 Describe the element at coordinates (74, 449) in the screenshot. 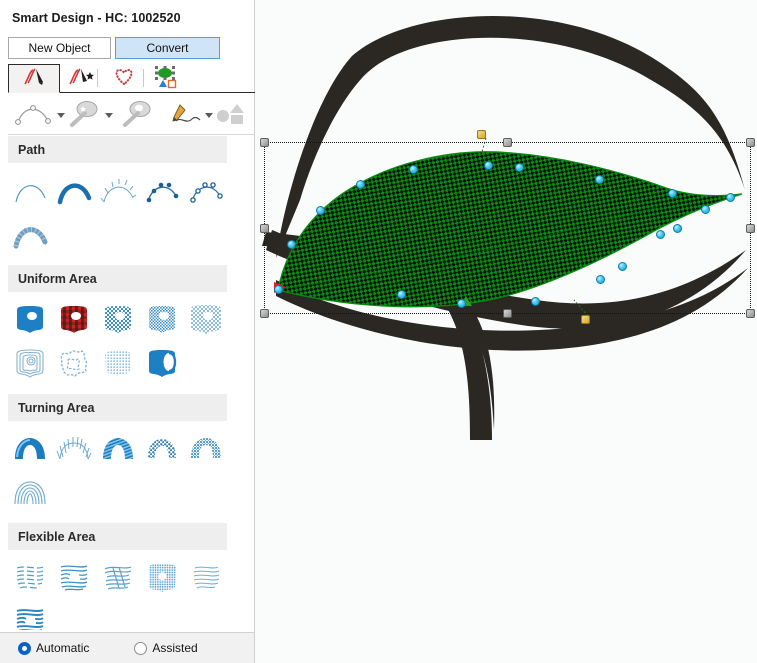

I see `stitch-icon-arch-fringe-stitch` at that location.